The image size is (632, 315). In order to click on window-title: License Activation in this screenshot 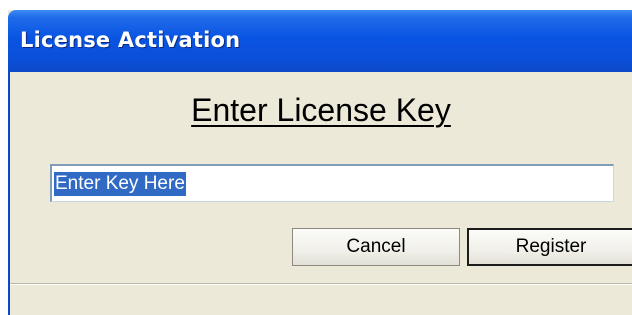, I will do `click(130, 40)`.